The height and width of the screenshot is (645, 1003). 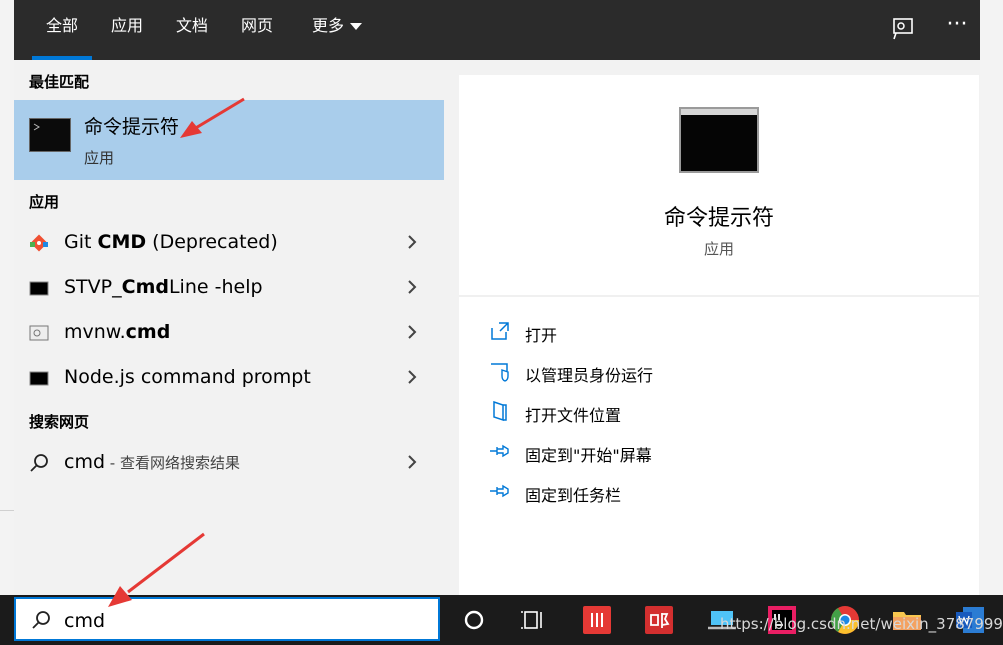 What do you see at coordinates (172, 463) in the screenshot?
I see `web-search-suffix: - 查看网络搜索结果` at bounding box center [172, 463].